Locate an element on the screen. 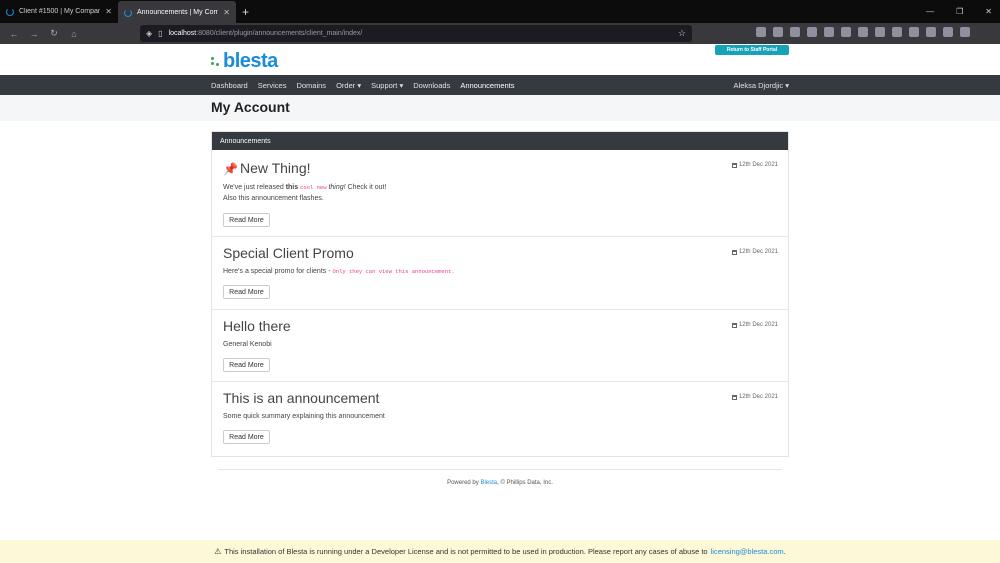 This screenshot has height=563, width=1000. browser-tab-client: Client #1500 | My Company ✕ is located at coordinates (59, 11).